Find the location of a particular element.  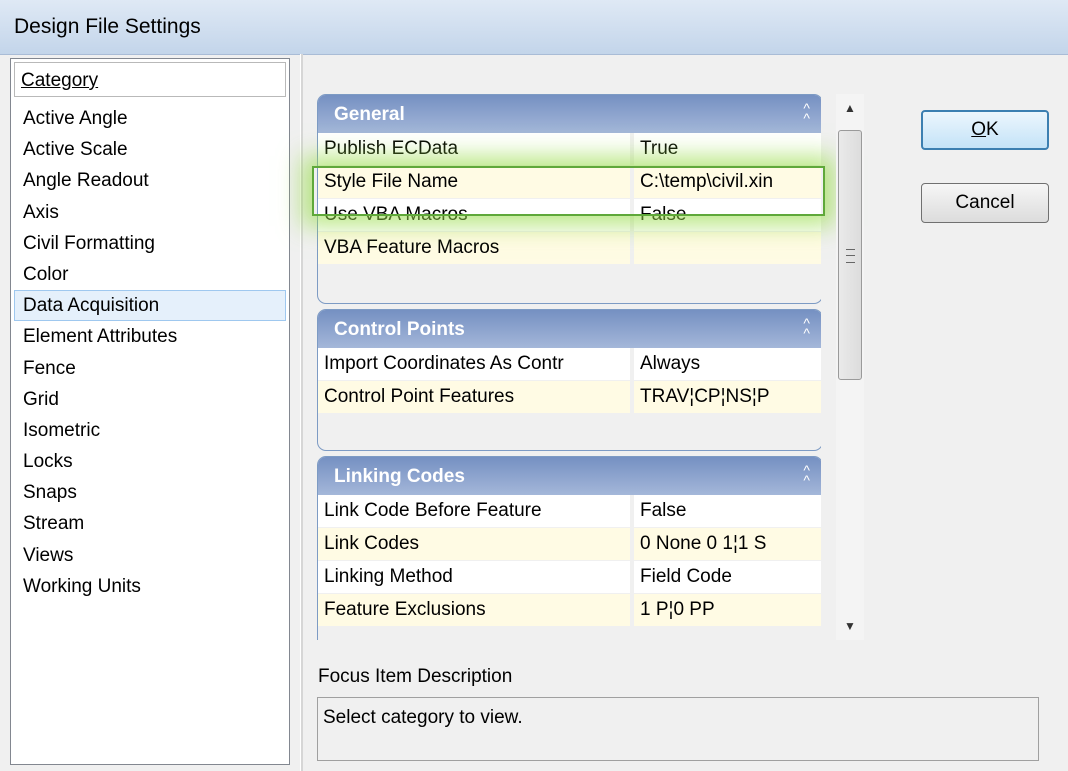

category-item: Stream is located at coordinates (150, 523).